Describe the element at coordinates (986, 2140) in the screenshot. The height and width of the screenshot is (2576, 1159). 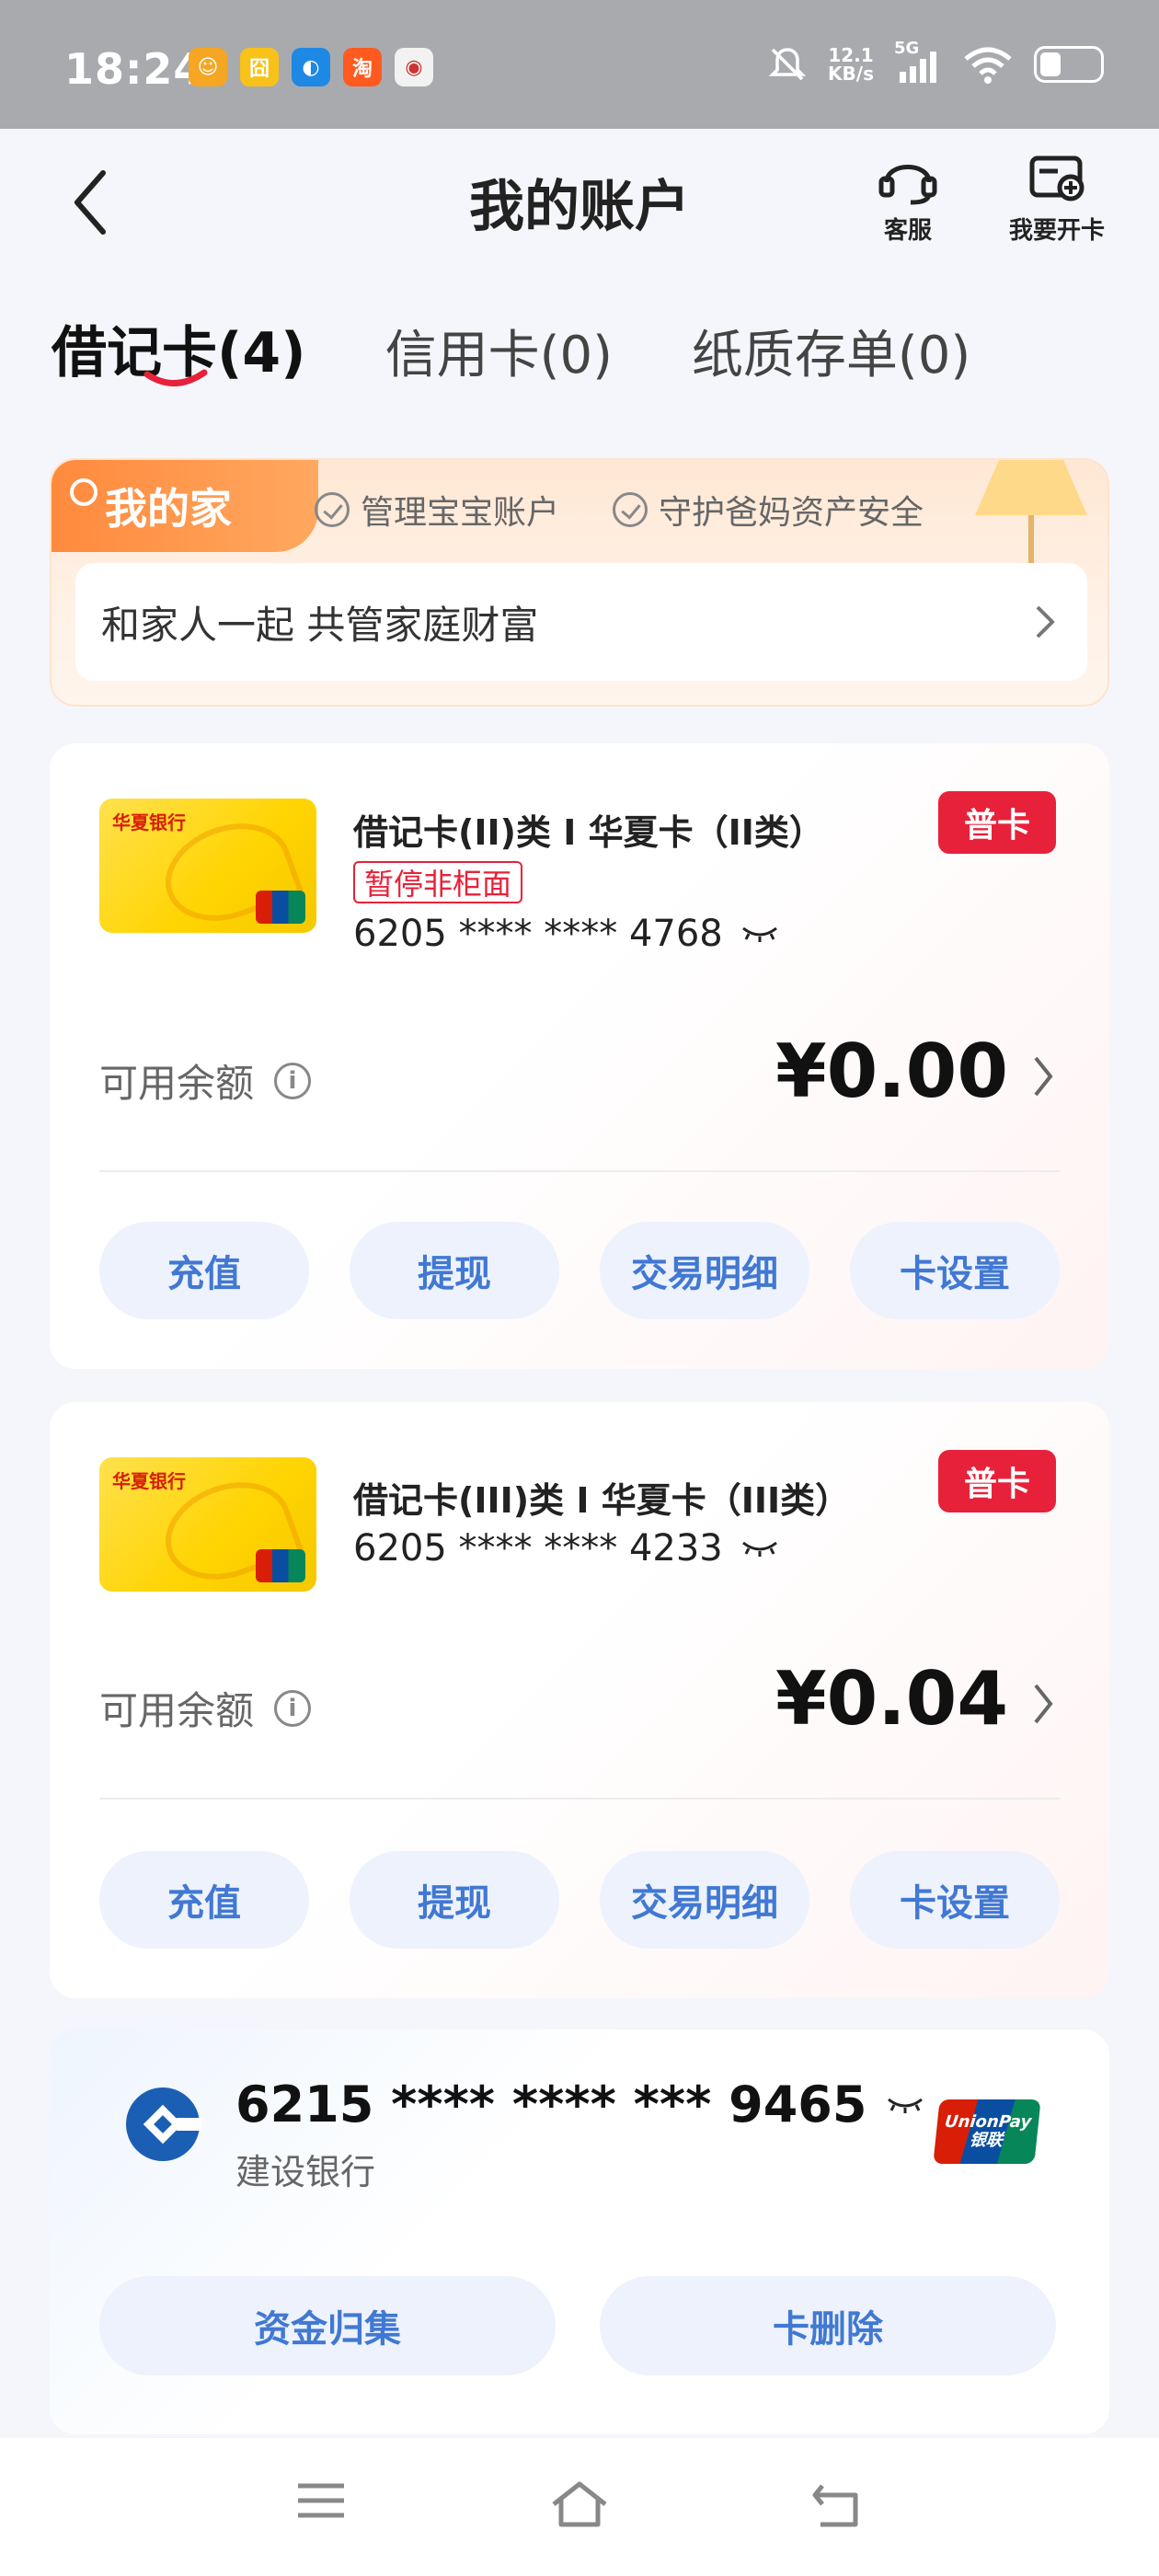
I see `unionpay-text-cn: 银联` at that location.